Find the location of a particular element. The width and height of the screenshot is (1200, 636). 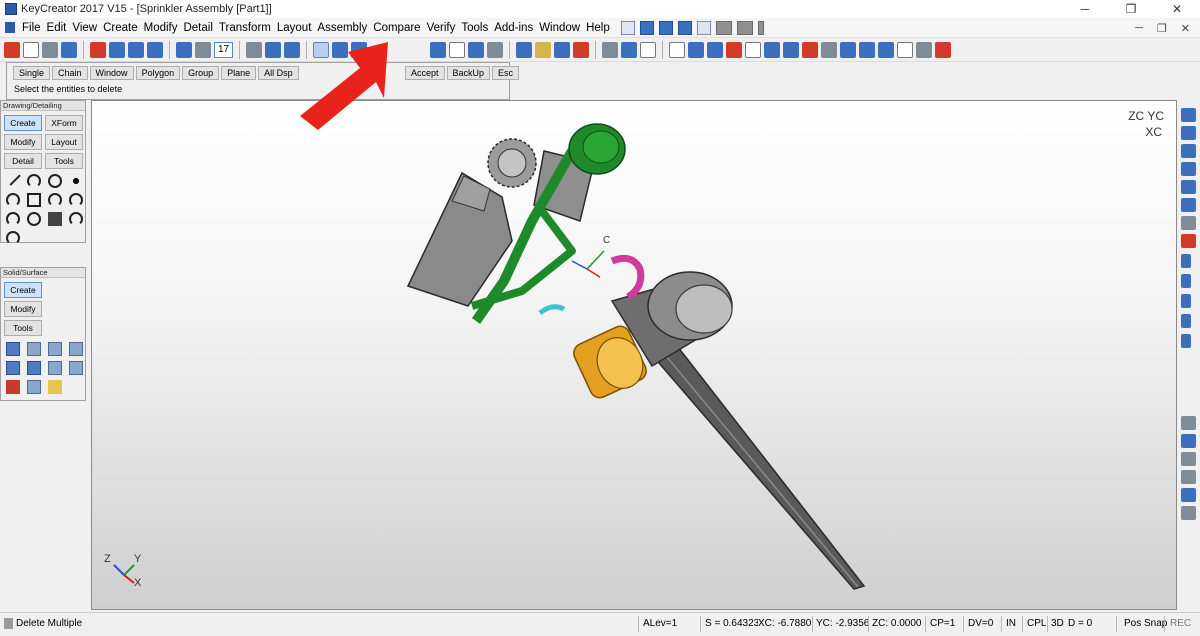

zoom-out-icon is located at coordinates (1188, 477).